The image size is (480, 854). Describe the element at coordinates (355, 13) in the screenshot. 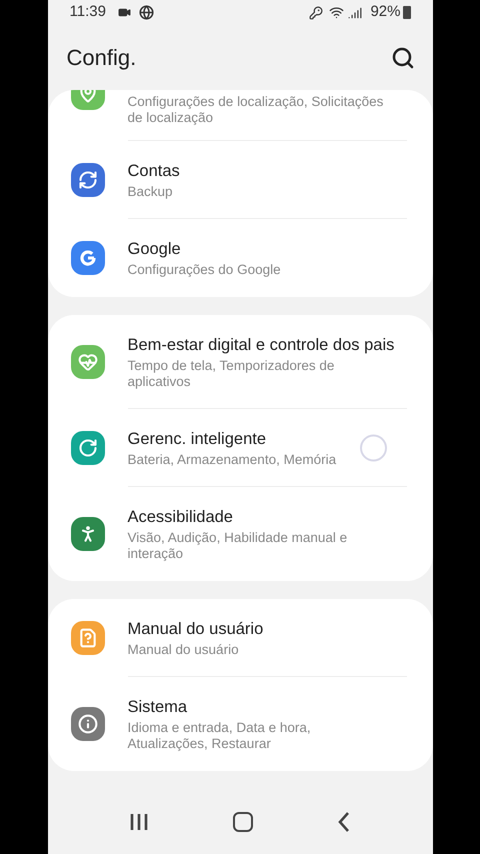

I see `signal-icon` at that location.